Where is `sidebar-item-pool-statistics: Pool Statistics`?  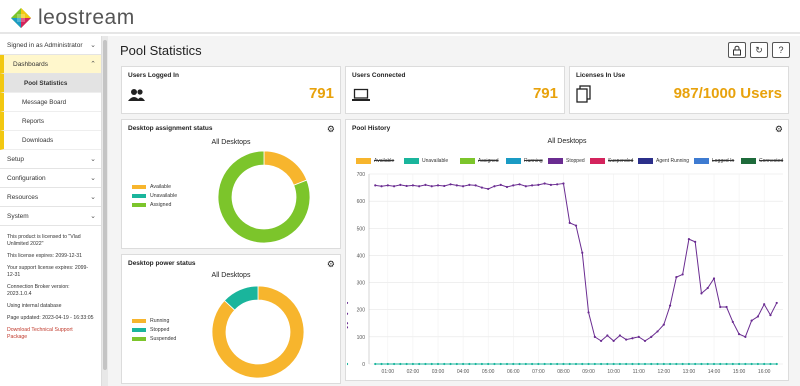
sidebar-item-pool-statistics: Pool Statistics is located at coordinates (50, 83).